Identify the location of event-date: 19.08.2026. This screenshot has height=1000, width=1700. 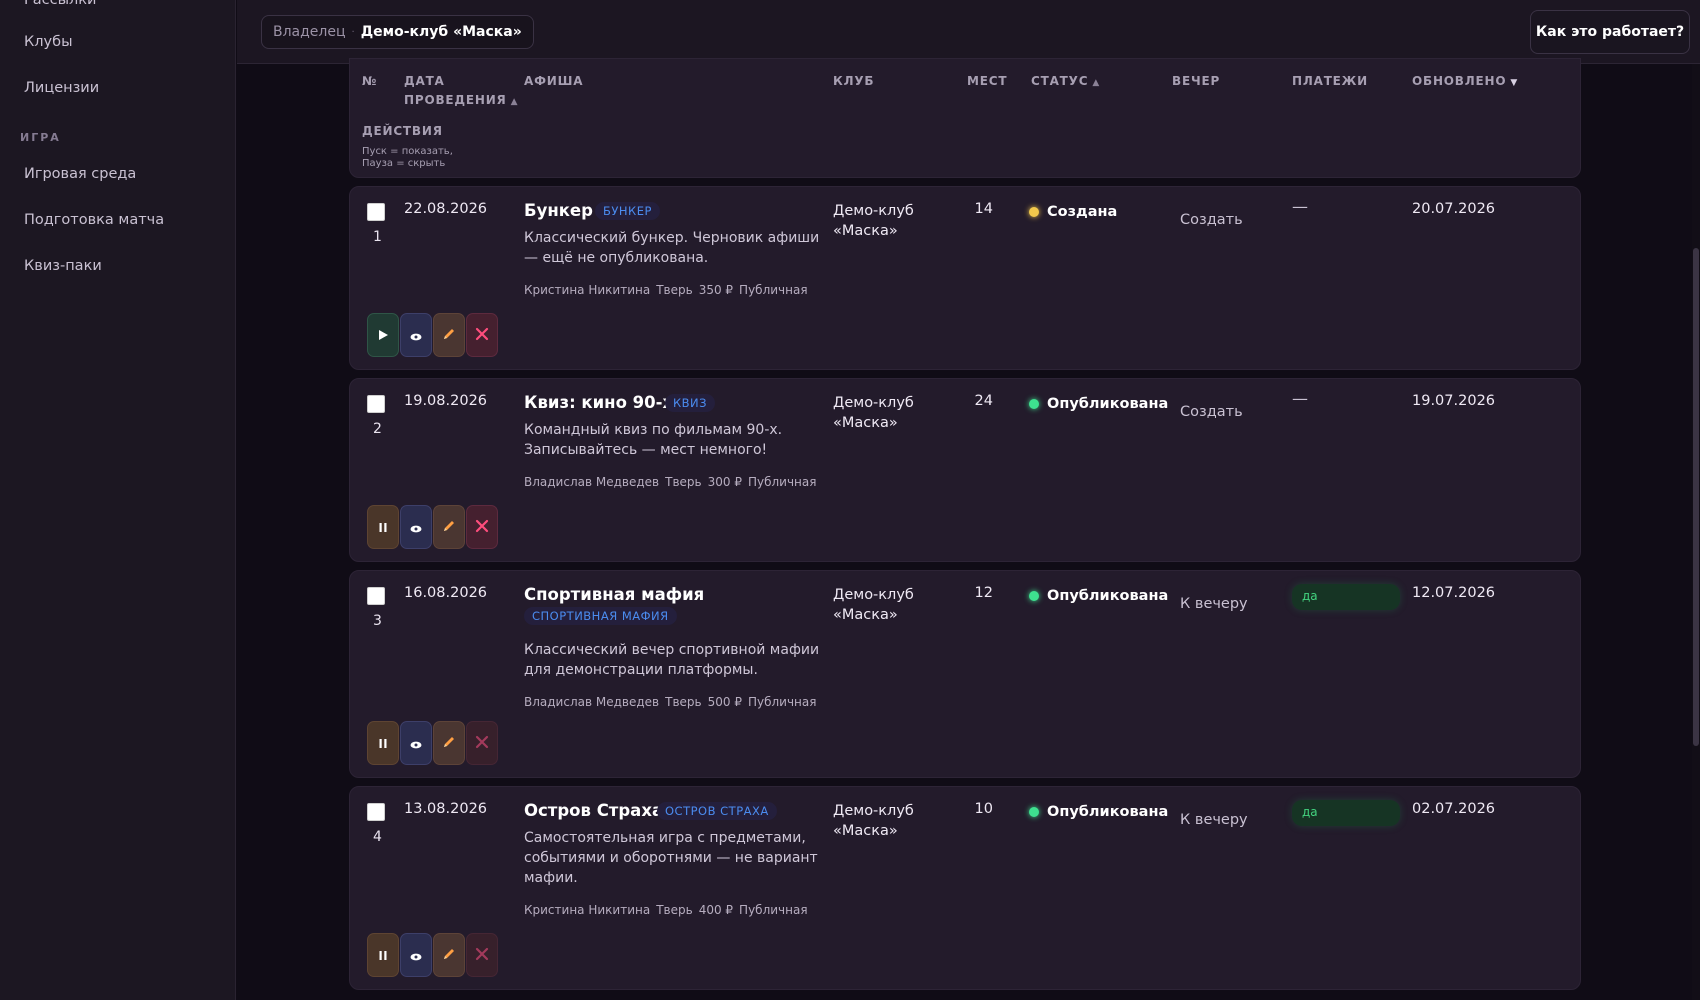
(446, 401).